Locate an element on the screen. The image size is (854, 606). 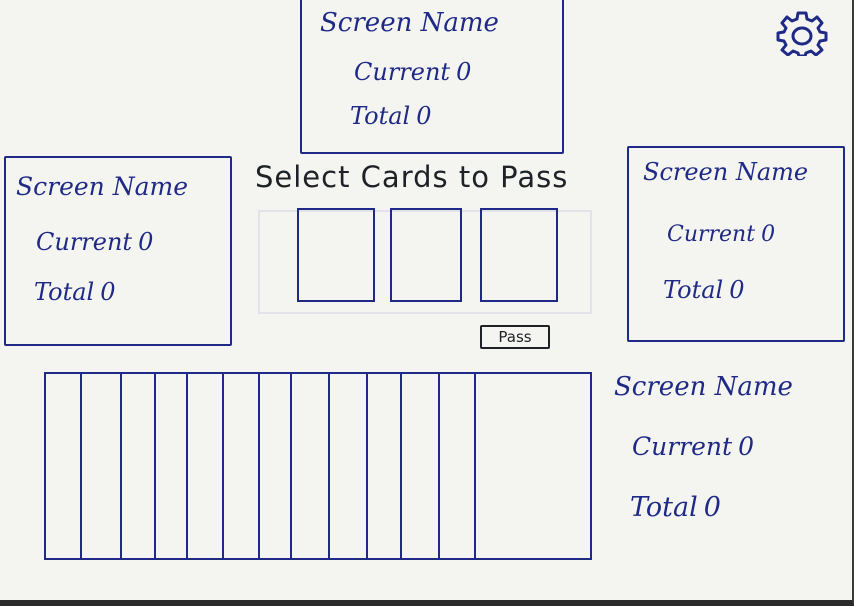
player-top-total-value: 0 is located at coordinates (424, 116).